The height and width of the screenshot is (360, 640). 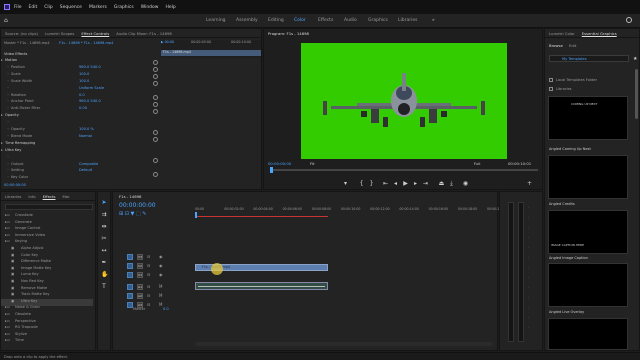 What do you see at coordinates (635, 59) in the screenshot?
I see `star-icon: ★` at bounding box center [635, 59].